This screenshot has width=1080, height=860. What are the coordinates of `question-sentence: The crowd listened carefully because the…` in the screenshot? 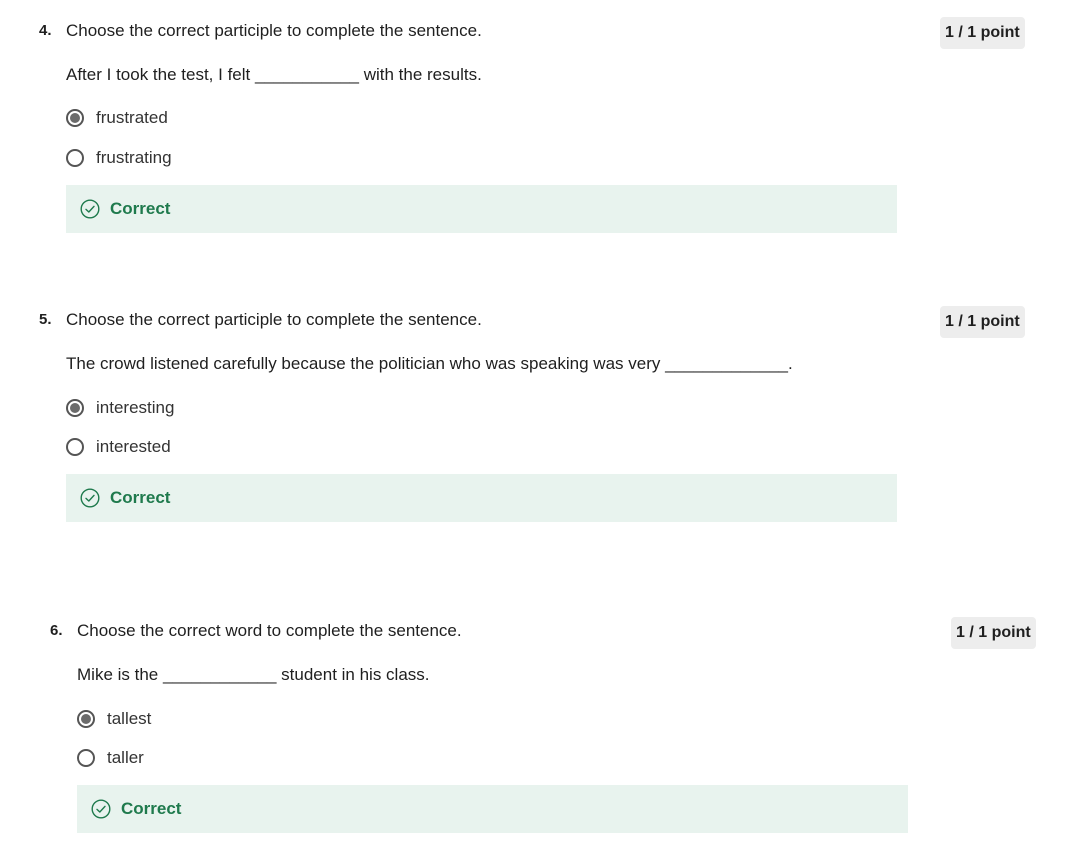 It's located at (429, 363).